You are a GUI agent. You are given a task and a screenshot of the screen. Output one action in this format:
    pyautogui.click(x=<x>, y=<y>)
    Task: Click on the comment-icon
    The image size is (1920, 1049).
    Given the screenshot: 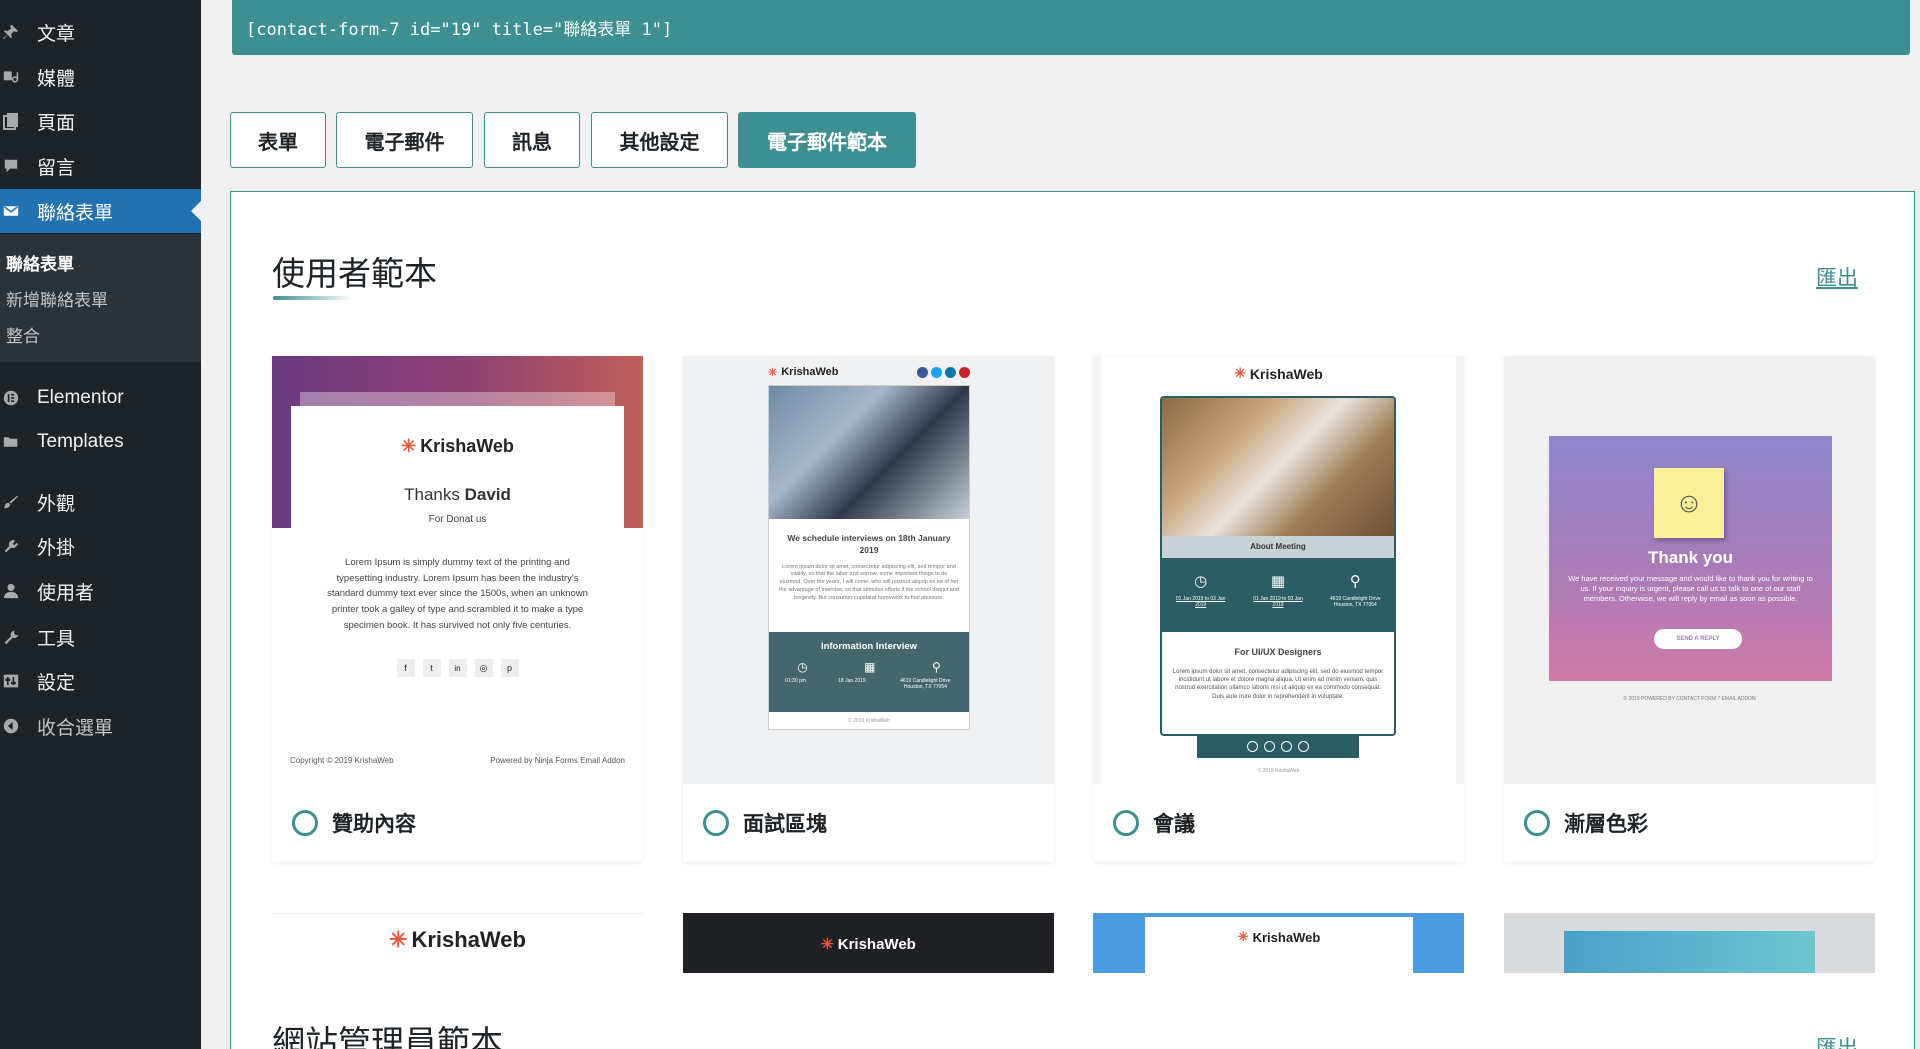 What is the action you would take?
    pyautogui.click(x=11, y=166)
    